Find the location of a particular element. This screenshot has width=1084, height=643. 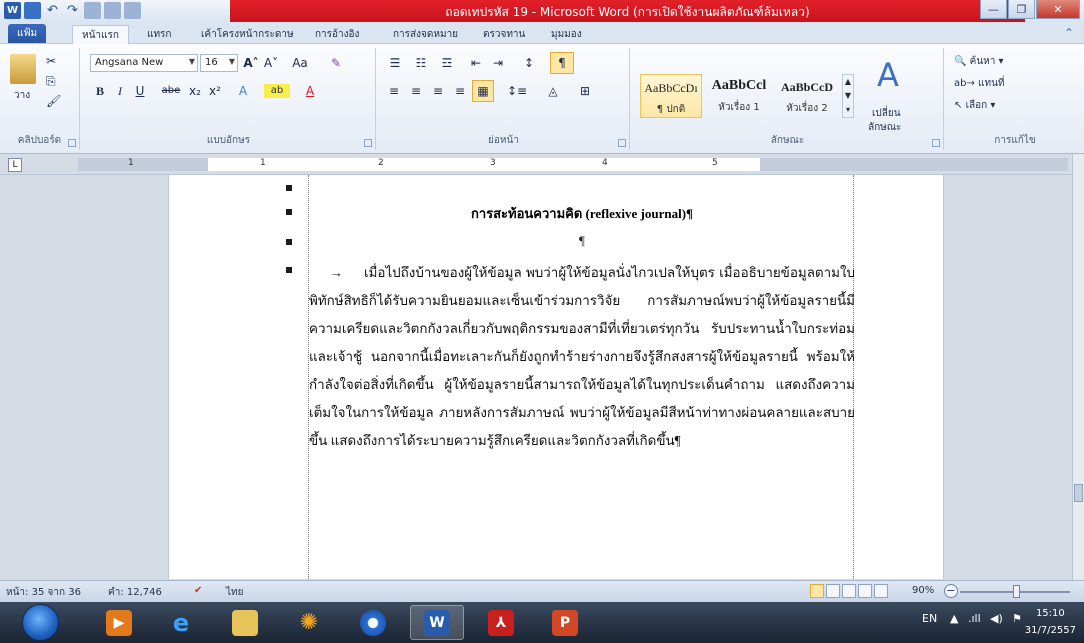

vertical-scrollbar is located at coordinates (1078, 367).